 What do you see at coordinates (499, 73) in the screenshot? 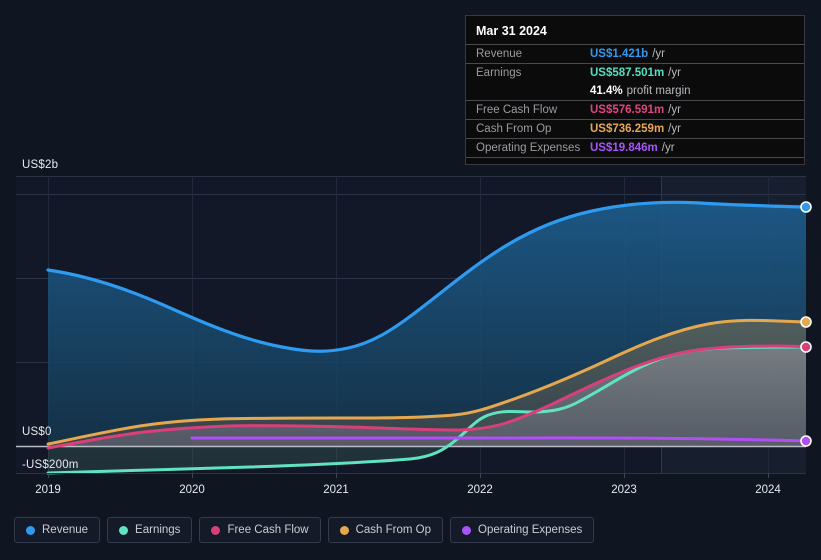
I see `tooltip-label-earnings: Earnings` at bounding box center [499, 73].